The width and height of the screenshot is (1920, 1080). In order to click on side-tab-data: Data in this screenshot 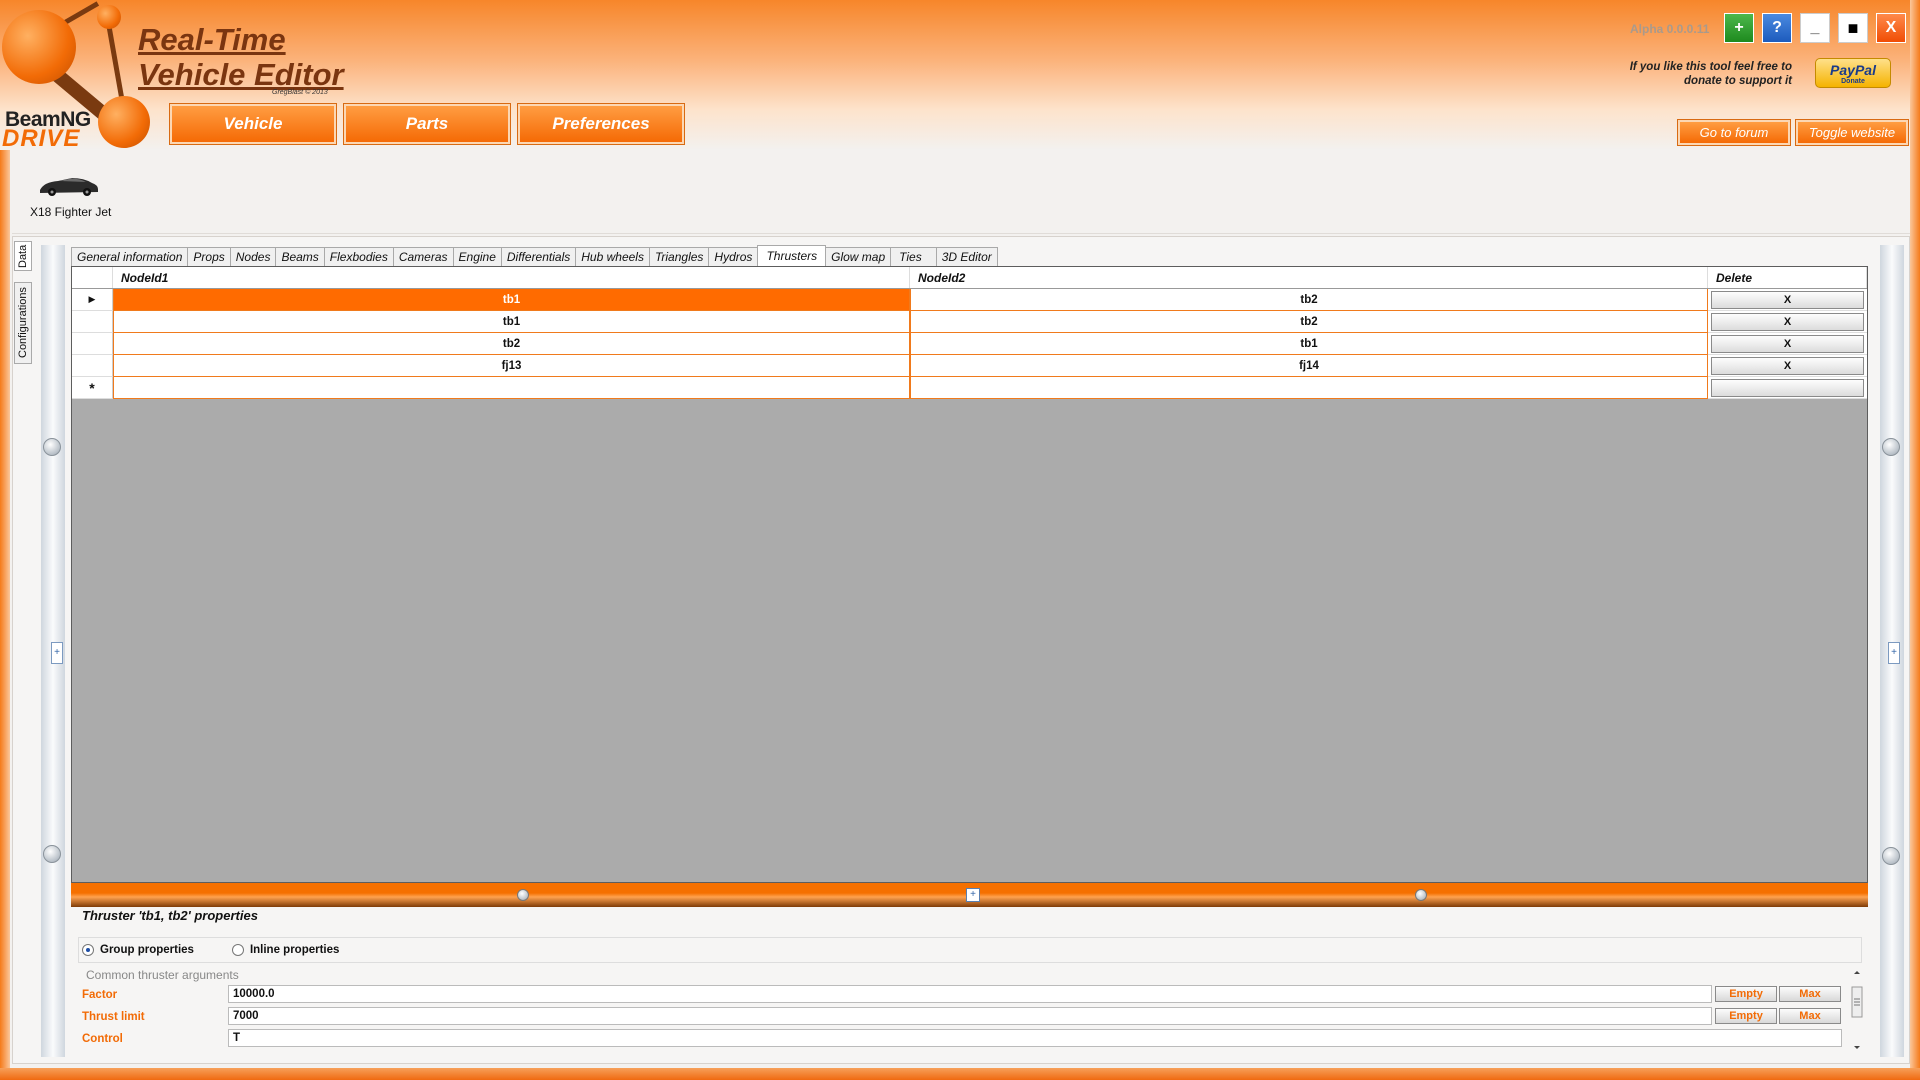, I will do `click(23, 256)`.